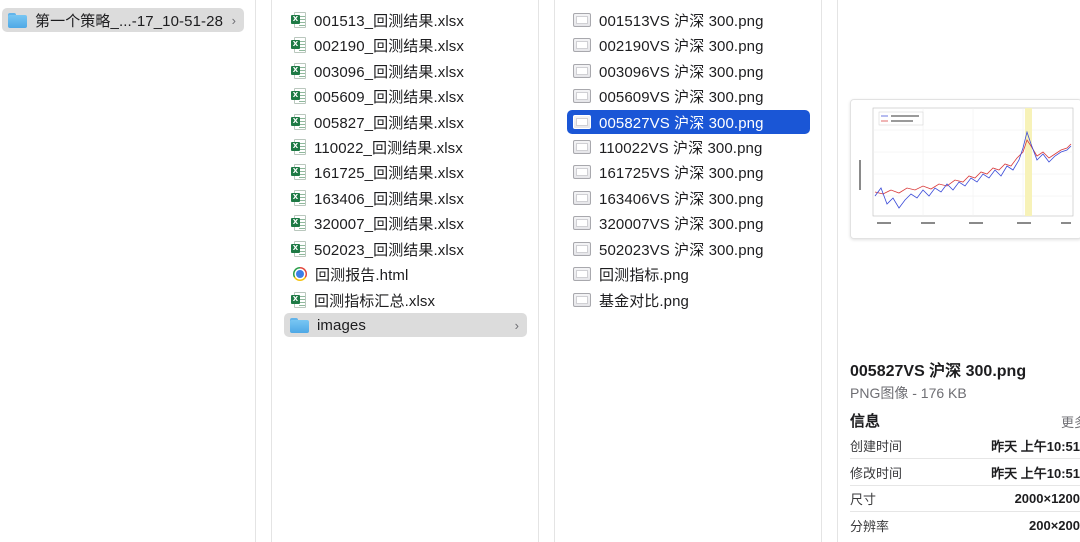  I want to click on info-label: 分辨率, so click(870, 526).